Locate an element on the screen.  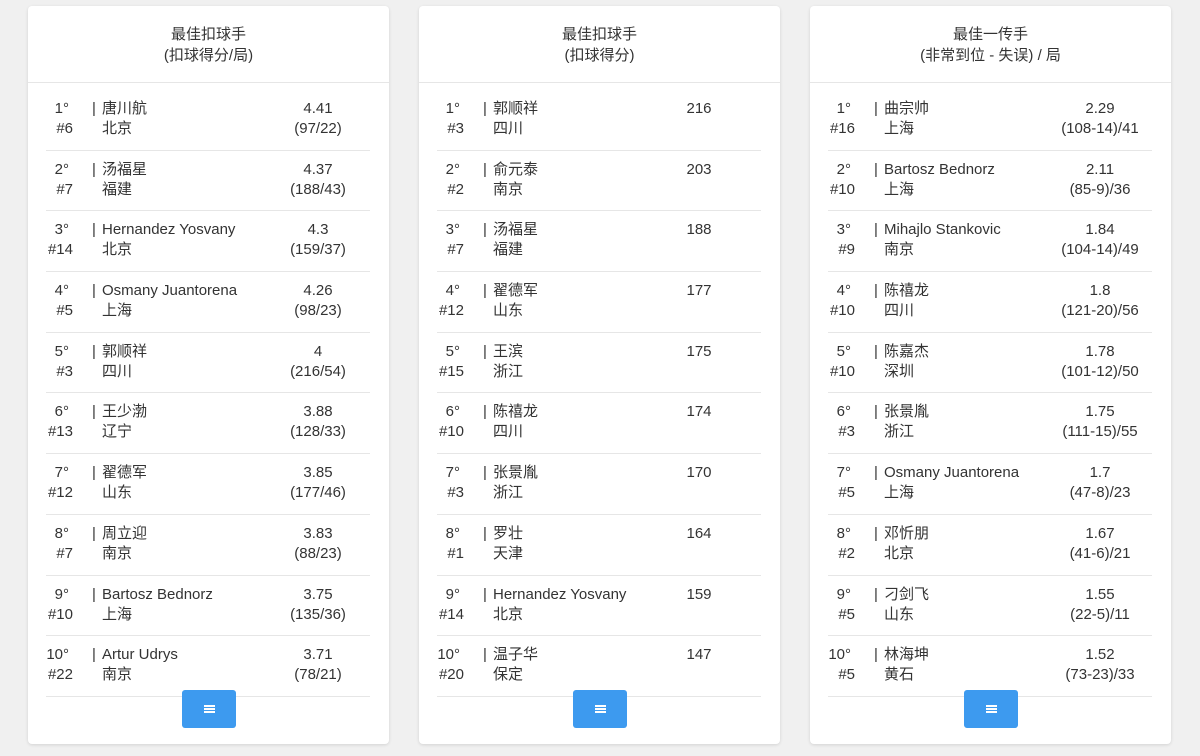
ranking-row: 9° #5 | 刁剑飞 山东 1.55 (22-5)/11 is located at coordinates (990, 606).